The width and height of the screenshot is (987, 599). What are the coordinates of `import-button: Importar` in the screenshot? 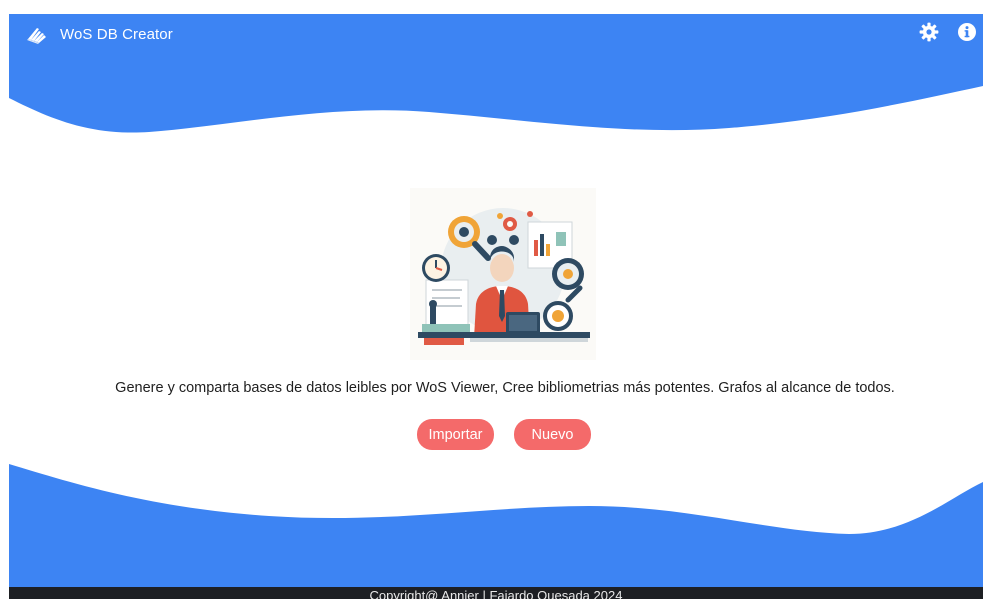 It's located at (455, 434).